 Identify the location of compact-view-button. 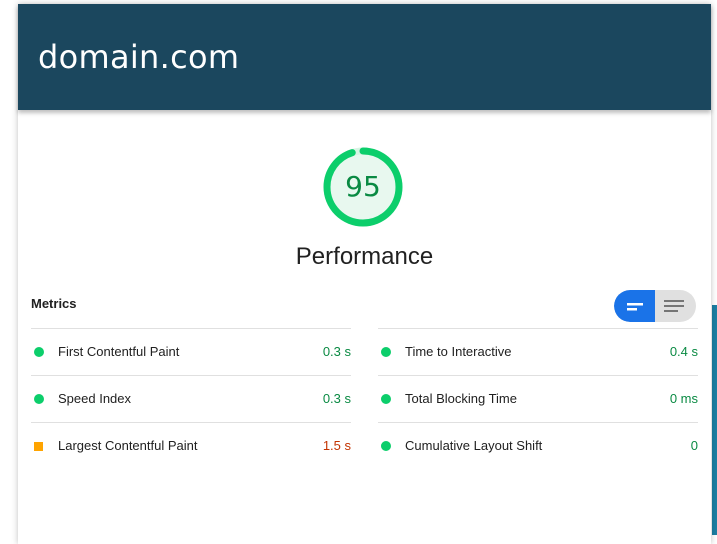
(634, 306).